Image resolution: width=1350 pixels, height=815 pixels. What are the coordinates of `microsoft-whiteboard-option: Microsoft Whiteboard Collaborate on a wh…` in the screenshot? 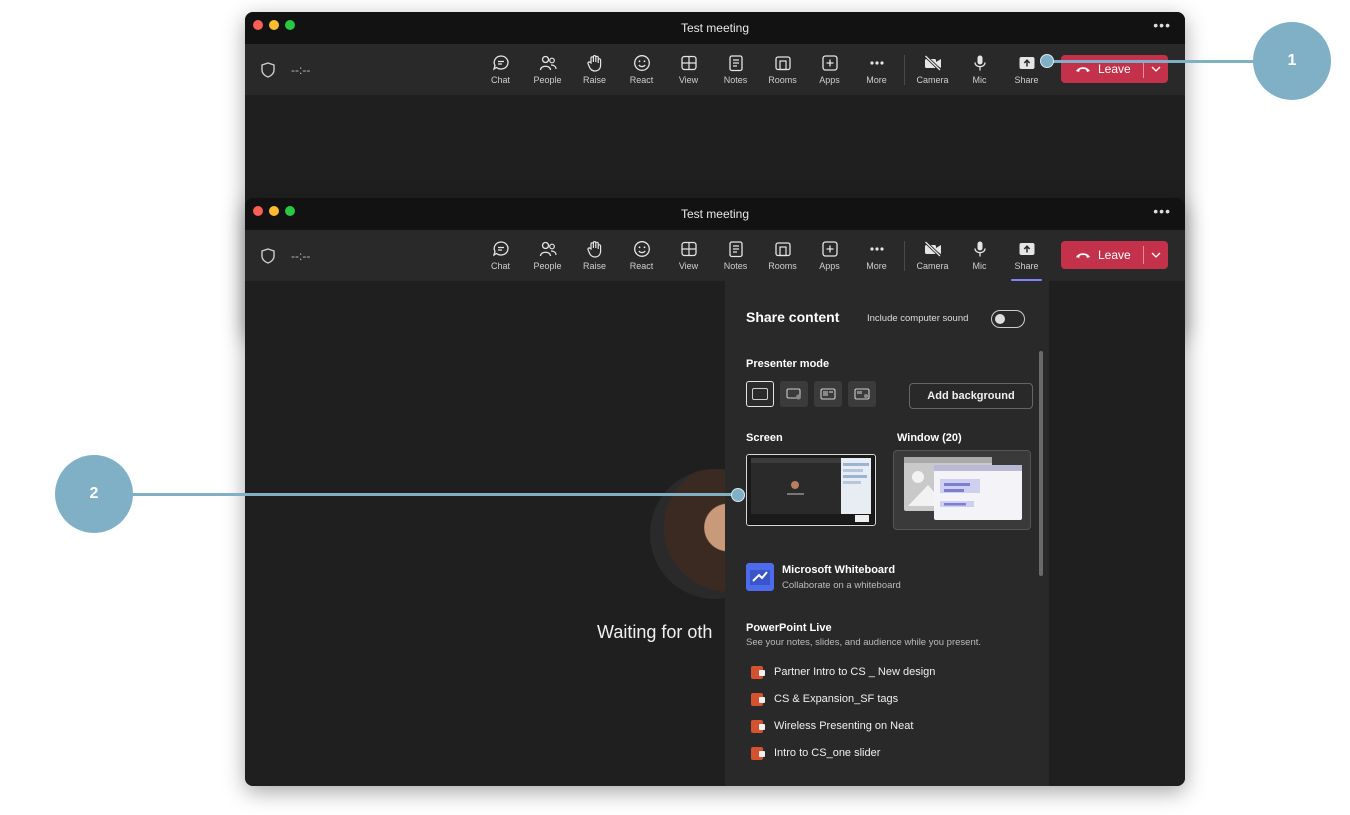 It's located at (886, 578).